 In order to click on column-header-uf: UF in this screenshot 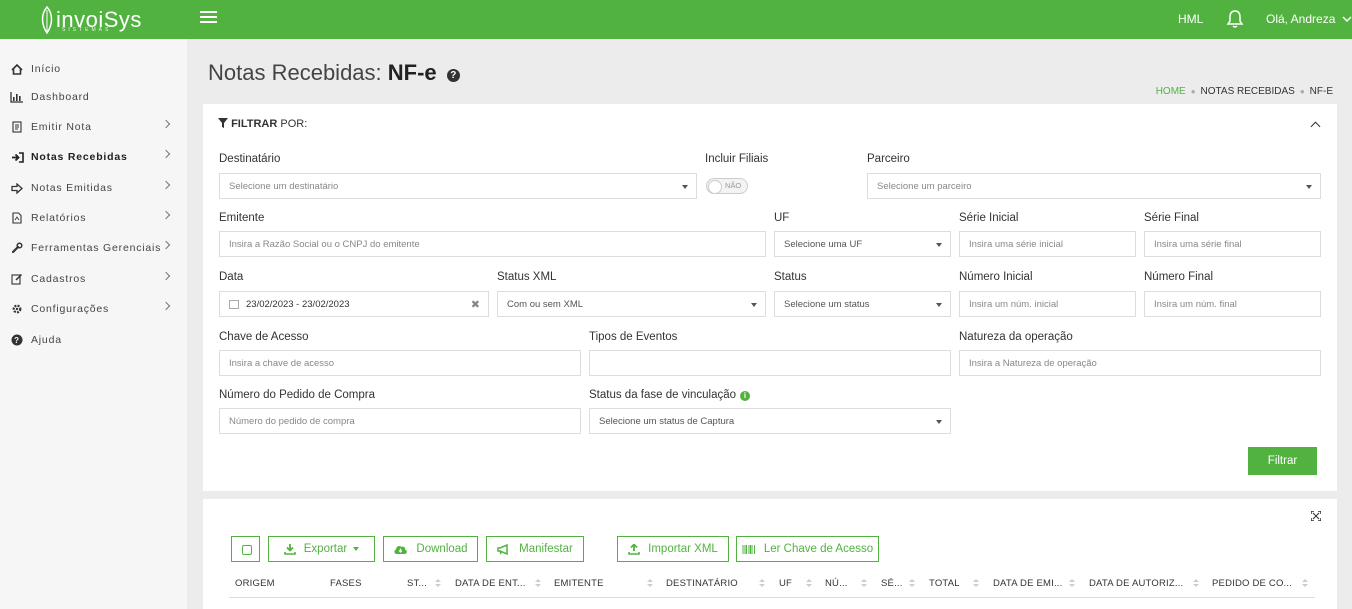, I will do `click(785, 583)`.